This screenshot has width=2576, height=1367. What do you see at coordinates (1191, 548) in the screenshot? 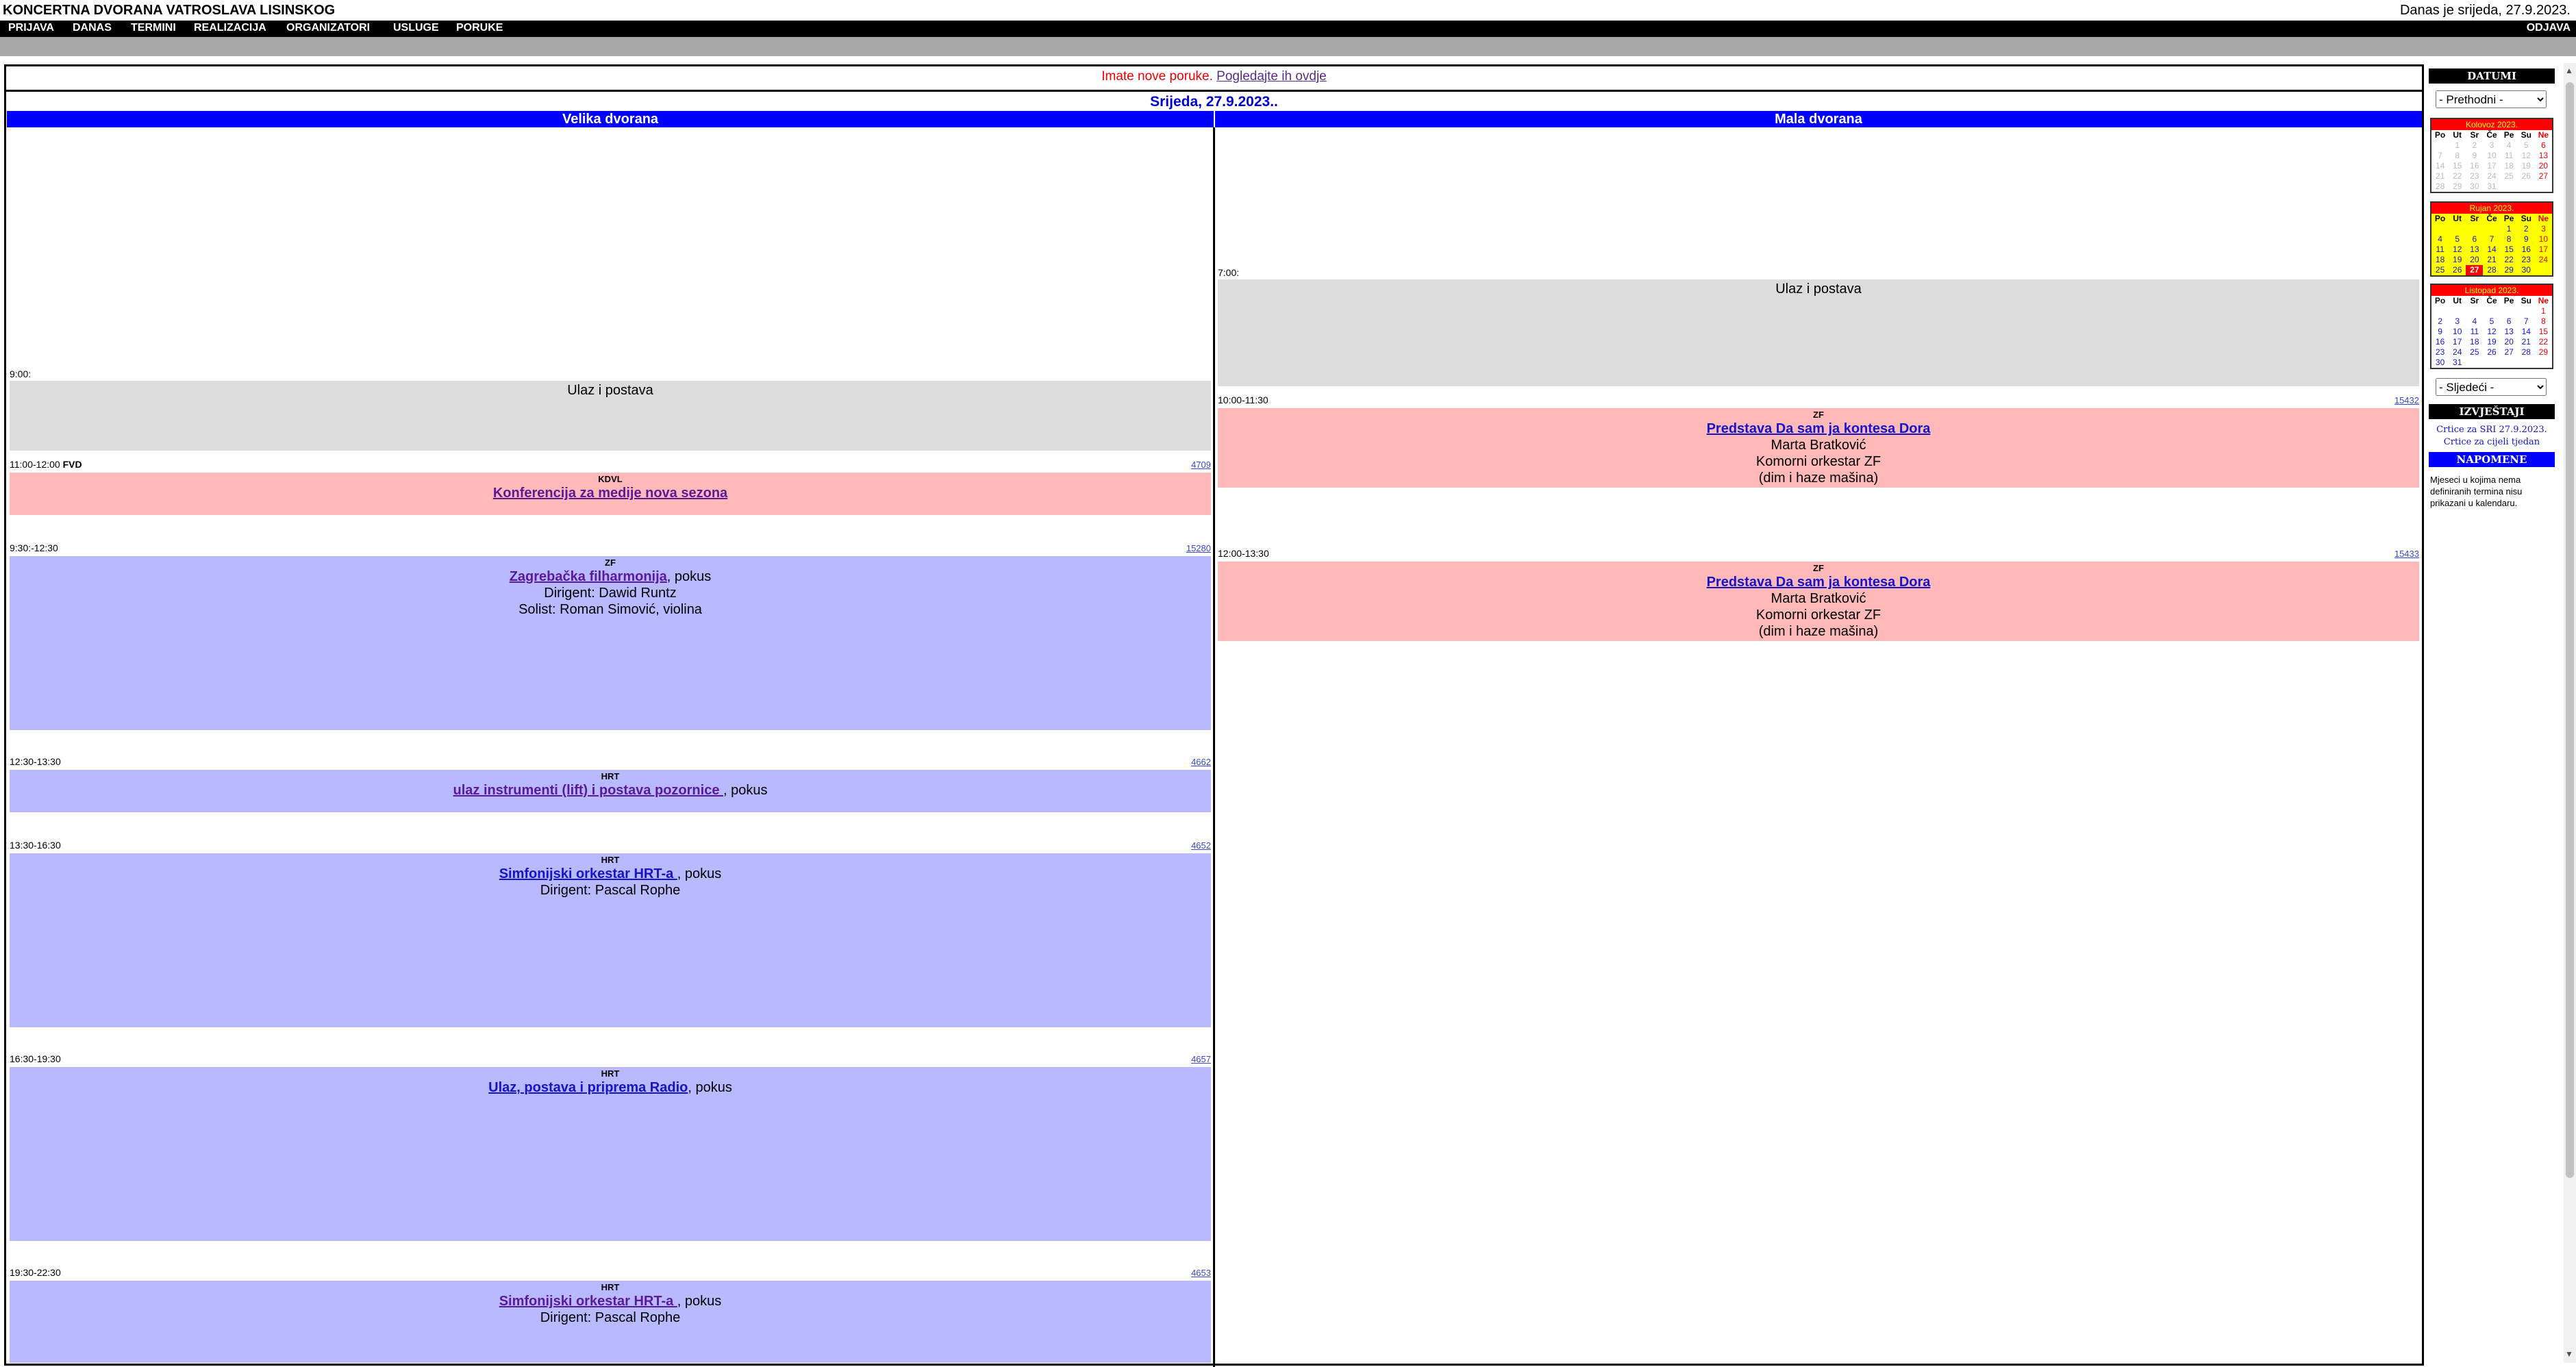
I see `event-id-link: 15280` at bounding box center [1191, 548].